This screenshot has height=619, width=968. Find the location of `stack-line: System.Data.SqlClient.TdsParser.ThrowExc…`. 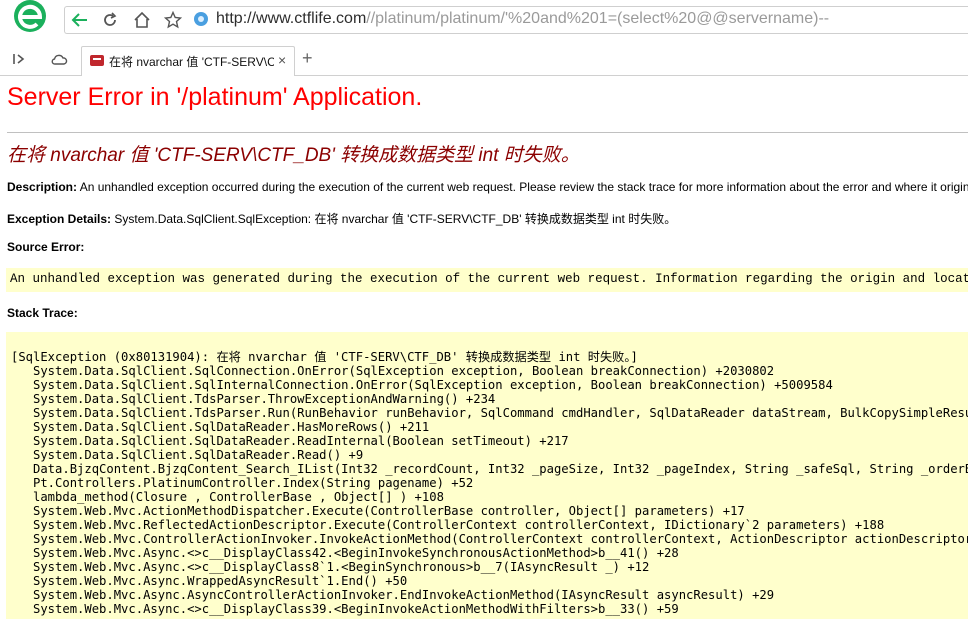

stack-line: System.Data.SqlClient.TdsParser.ThrowExc… is located at coordinates (264, 399).